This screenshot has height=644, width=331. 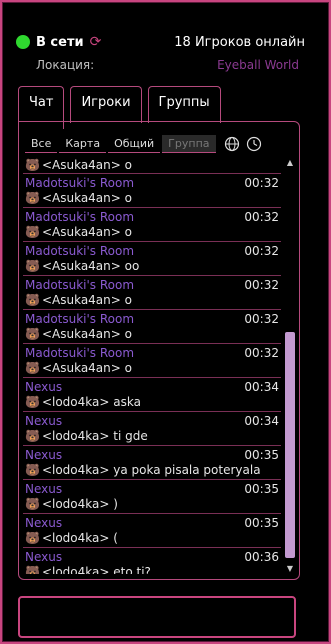 I want to click on message-text: <lodo4ka> aska, so click(x=91, y=402).